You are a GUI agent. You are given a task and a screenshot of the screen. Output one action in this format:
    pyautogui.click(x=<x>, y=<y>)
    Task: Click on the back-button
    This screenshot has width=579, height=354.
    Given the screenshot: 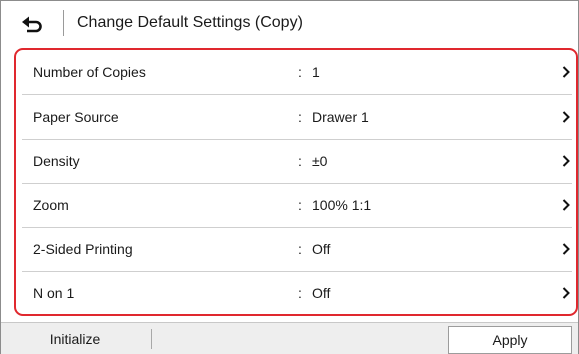 What is the action you would take?
    pyautogui.click(x=32, y=24)
    